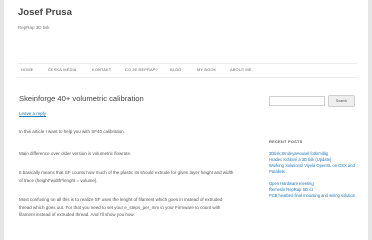 The image size is (372, 240). Describe the element at coordinates (297, 101) in the screenshot. I see `search-input` at that location.